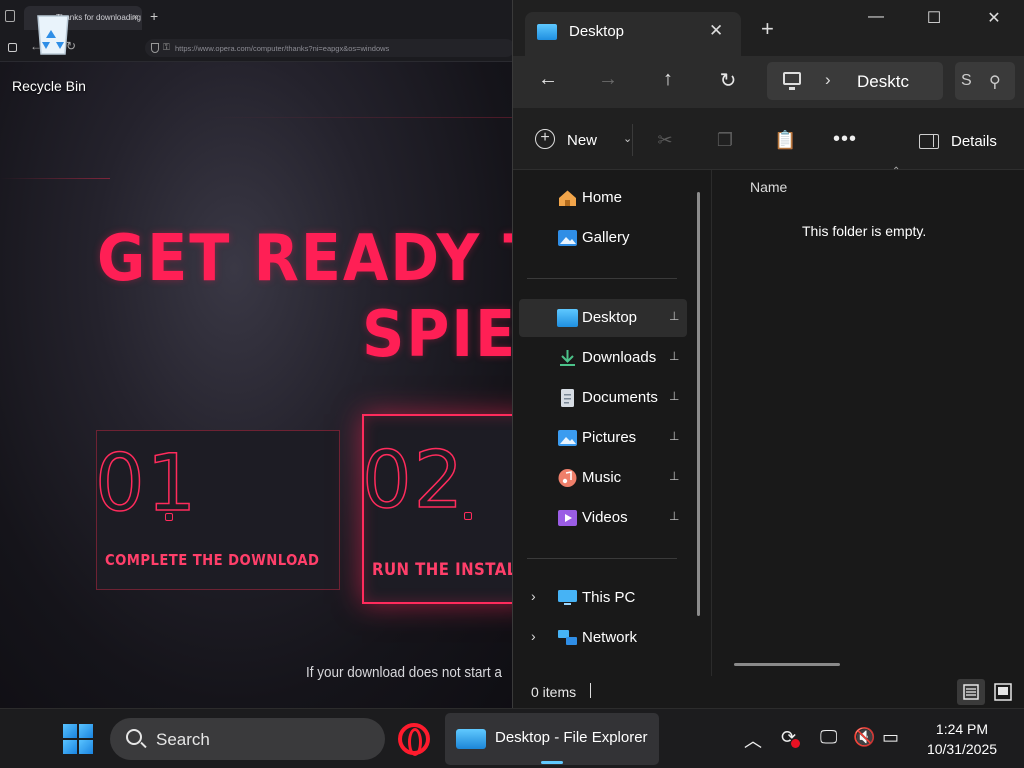 This screenshot has height=768, width=1024. Describe the element at coordinates (567, 198) in the screenshot. I see `home-icon` at that location.